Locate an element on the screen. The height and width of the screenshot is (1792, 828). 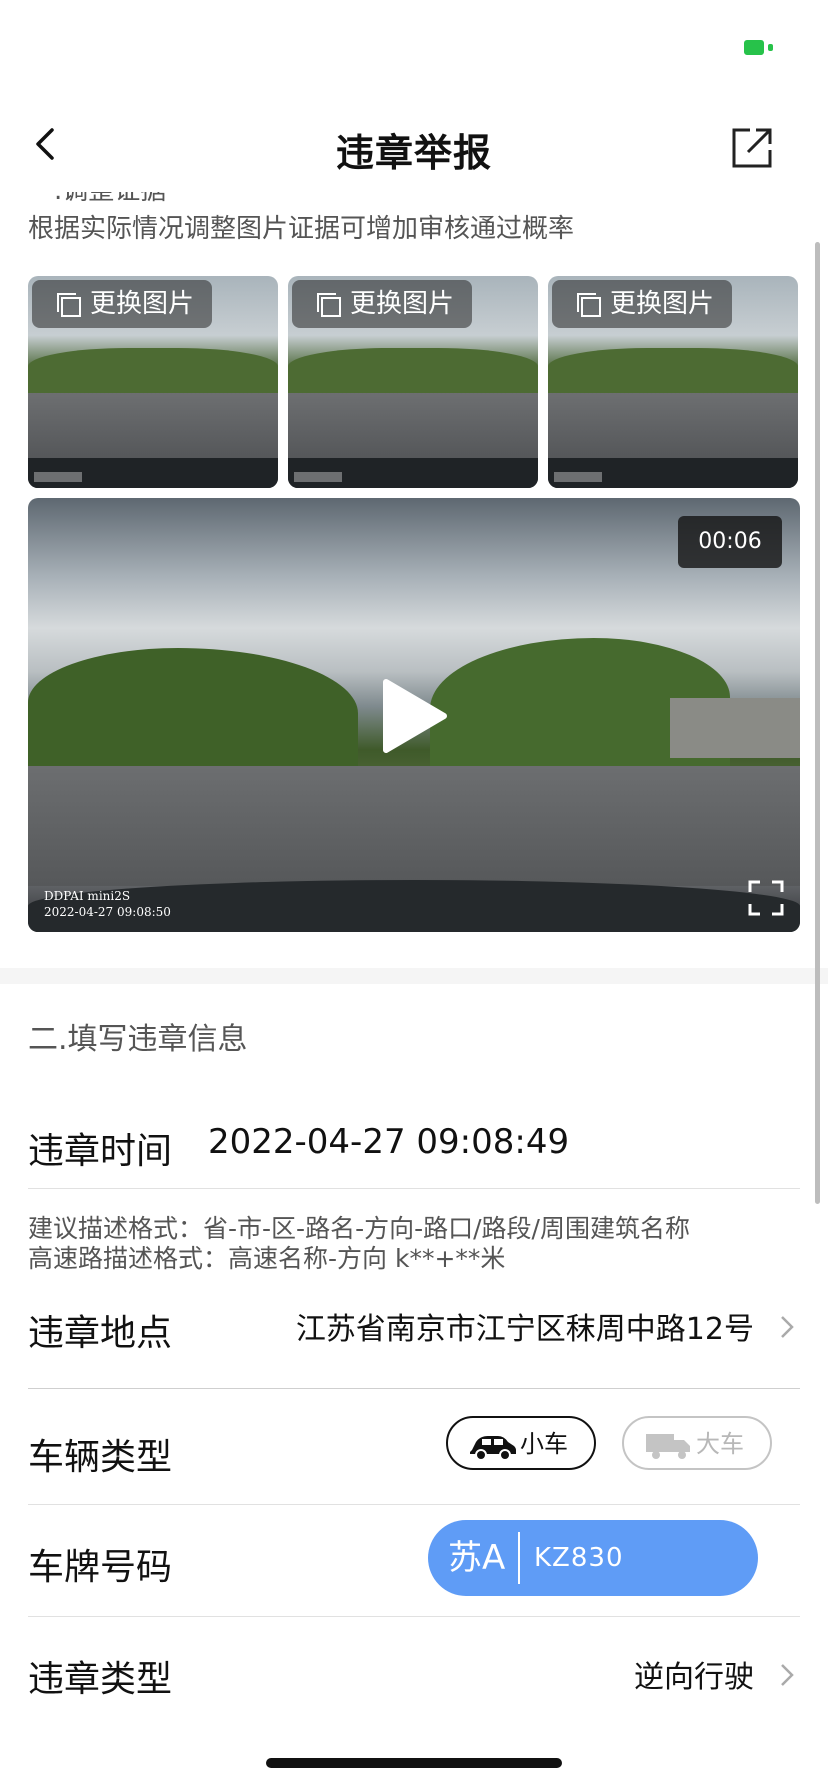
fullscreen-icon is located at coordinates (766, 898).